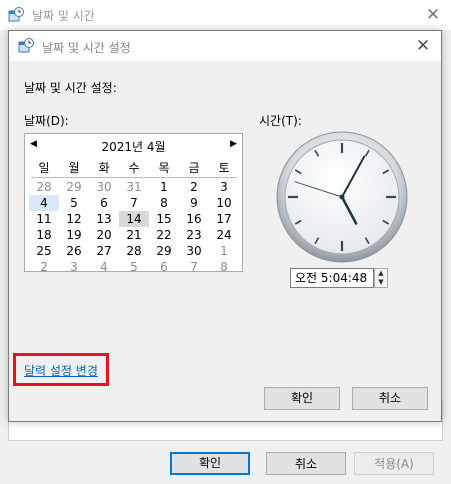 The height and width of the screenshot is (484, 451). I want to click on calendar-day: 15, so click(164, 219).